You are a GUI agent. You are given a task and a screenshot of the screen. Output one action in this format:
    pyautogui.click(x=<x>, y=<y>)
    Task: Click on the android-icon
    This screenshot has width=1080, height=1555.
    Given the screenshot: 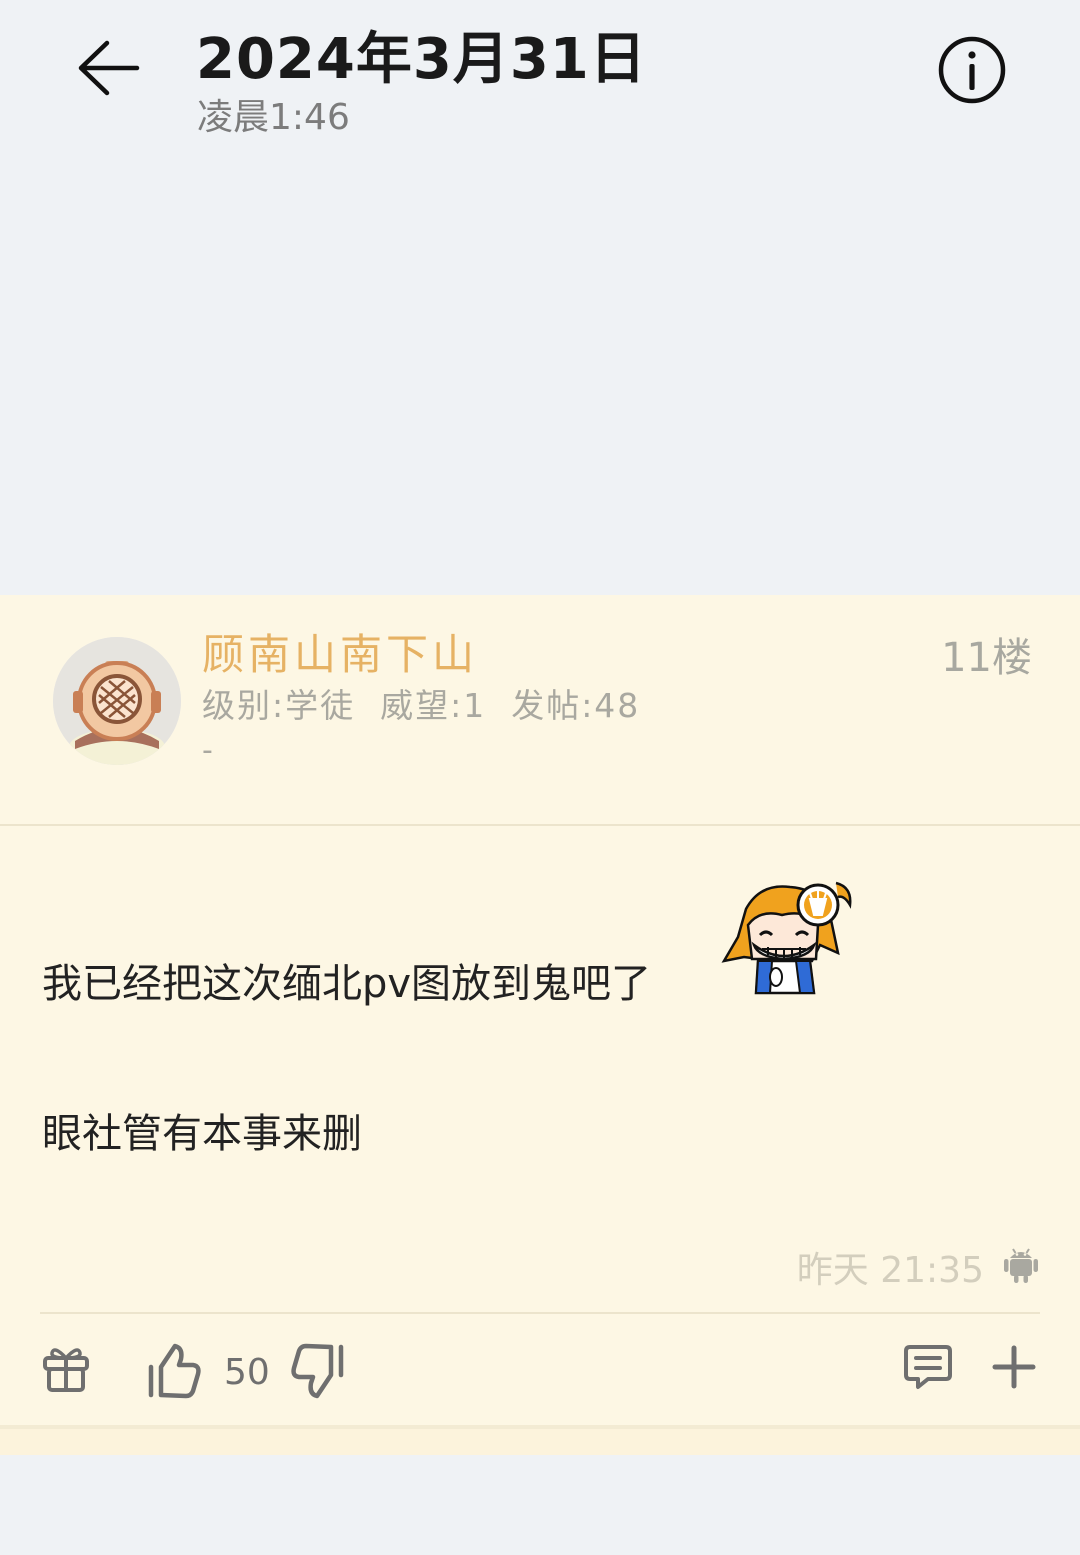 What is the action you would take?
    pyautogui.click(x=1021, y=1264)
    